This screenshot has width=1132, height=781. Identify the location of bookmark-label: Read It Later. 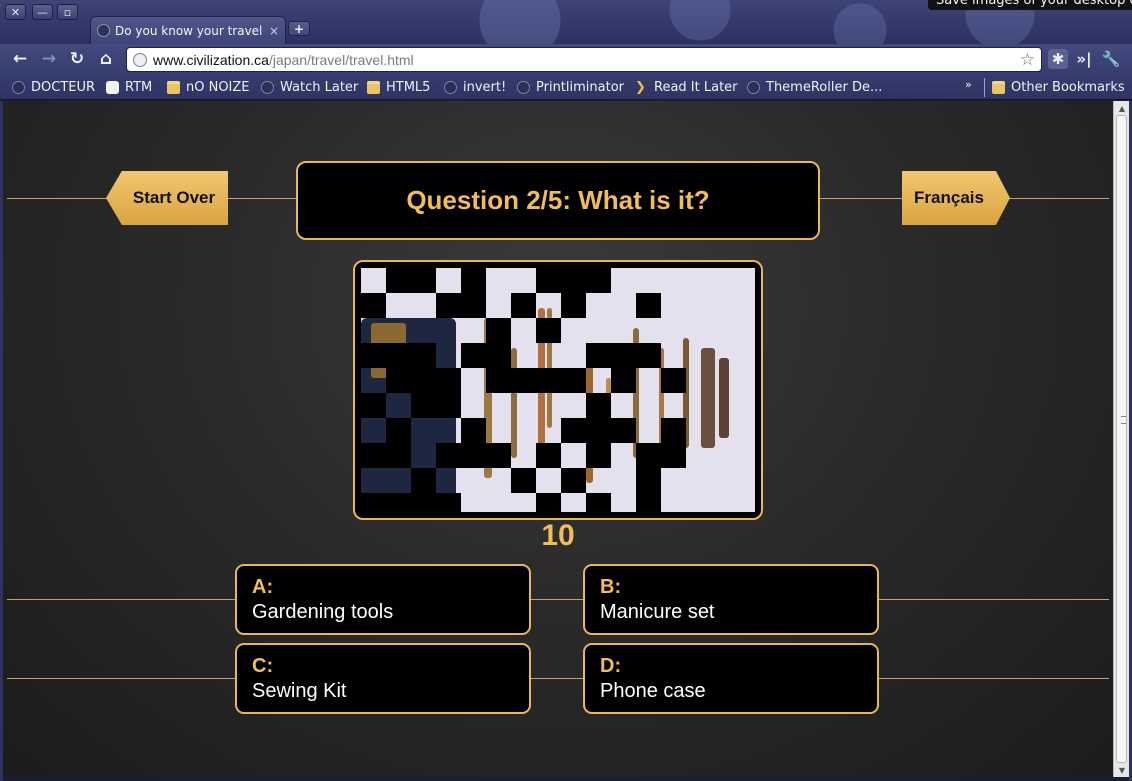
(696, 87).